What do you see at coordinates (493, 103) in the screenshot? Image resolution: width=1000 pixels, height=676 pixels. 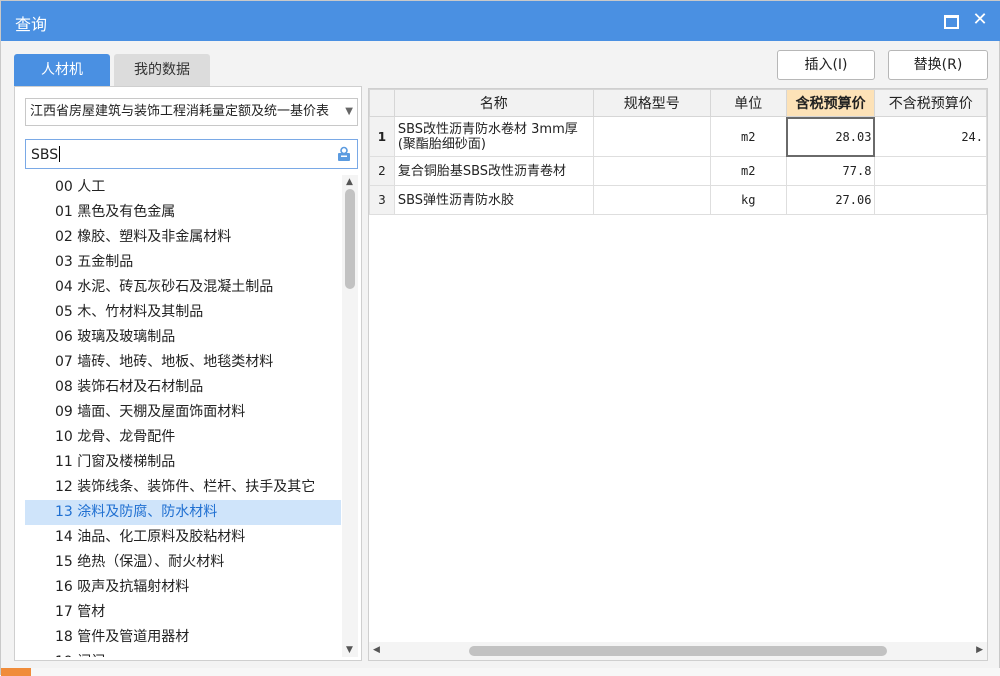 I see `col-header-name: 名称` at bounding box center [493, 103].